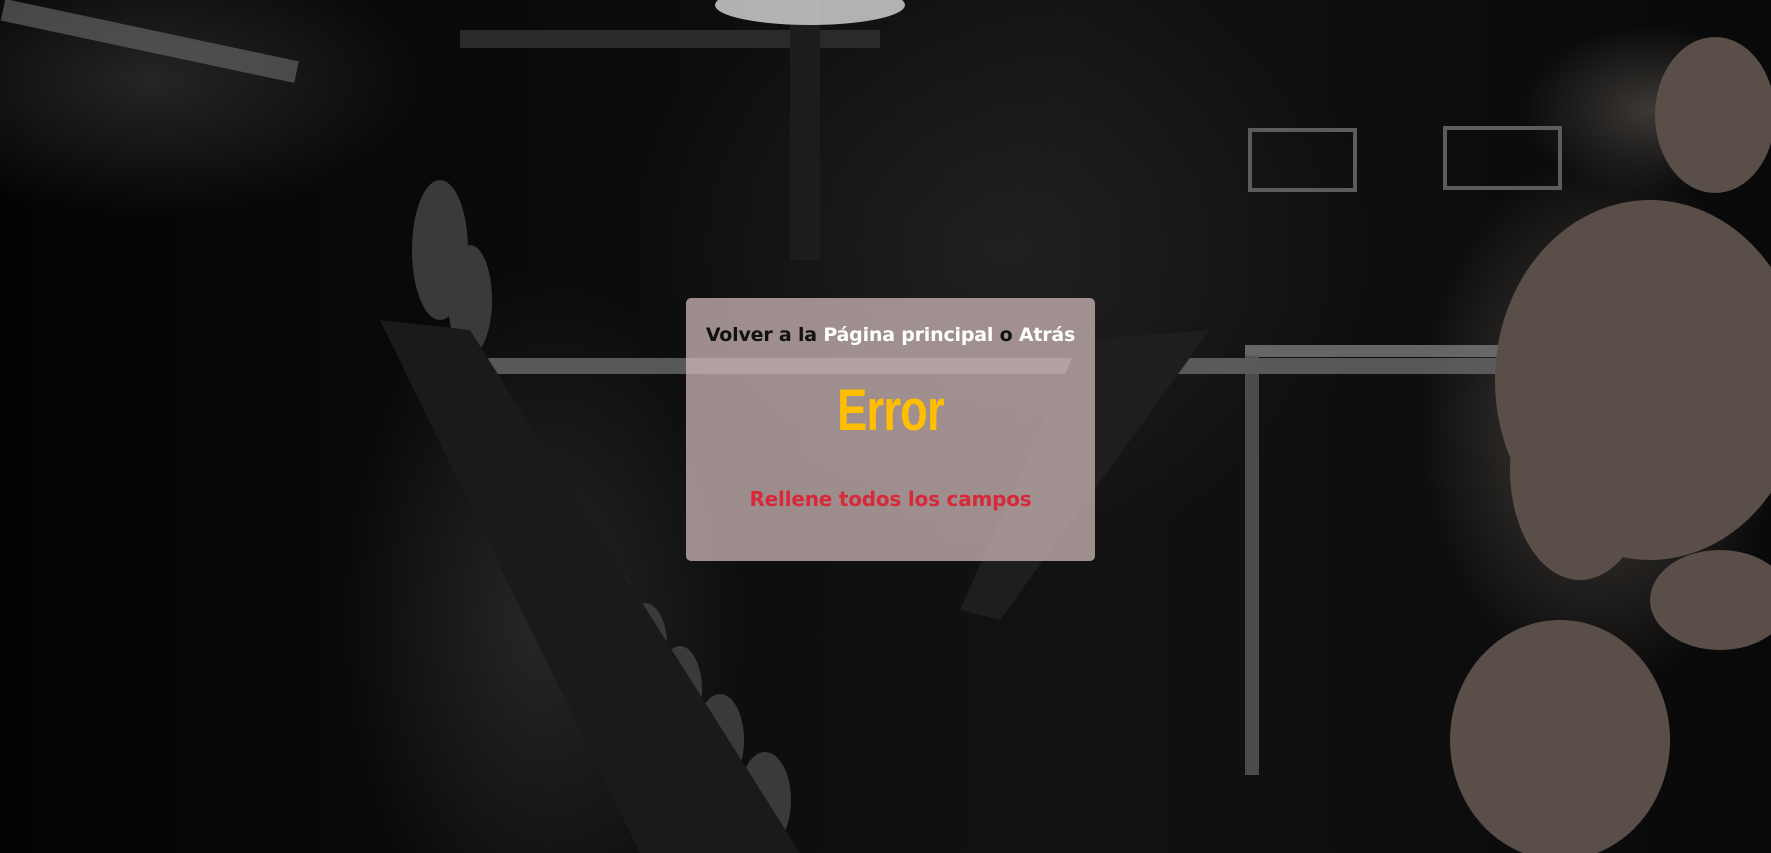 The height and width of the screenshot is (853, 1771). I want to click on nav-separator-text: o, so click(1006, 335).